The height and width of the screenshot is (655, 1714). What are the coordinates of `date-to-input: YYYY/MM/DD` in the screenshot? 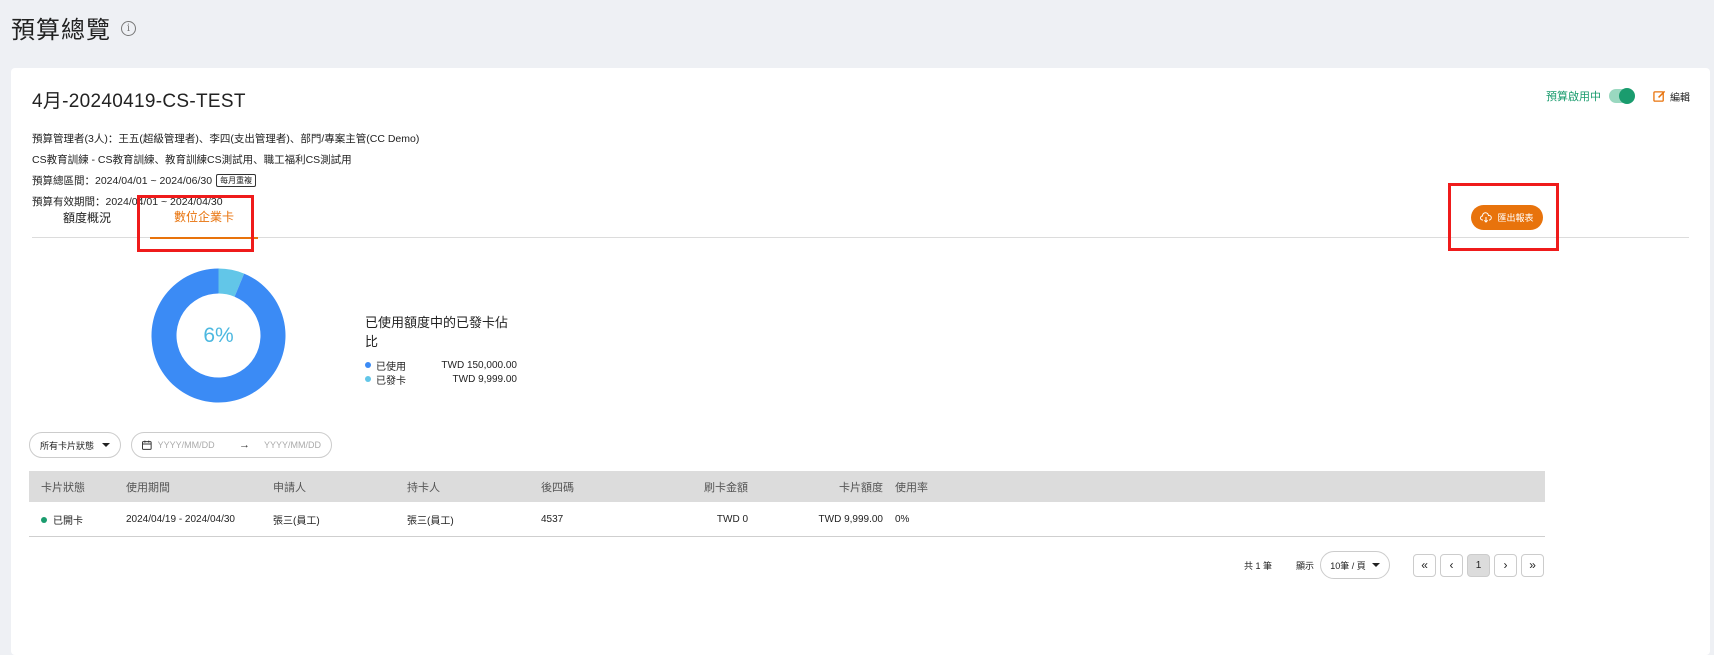 It's located at (292, 445).